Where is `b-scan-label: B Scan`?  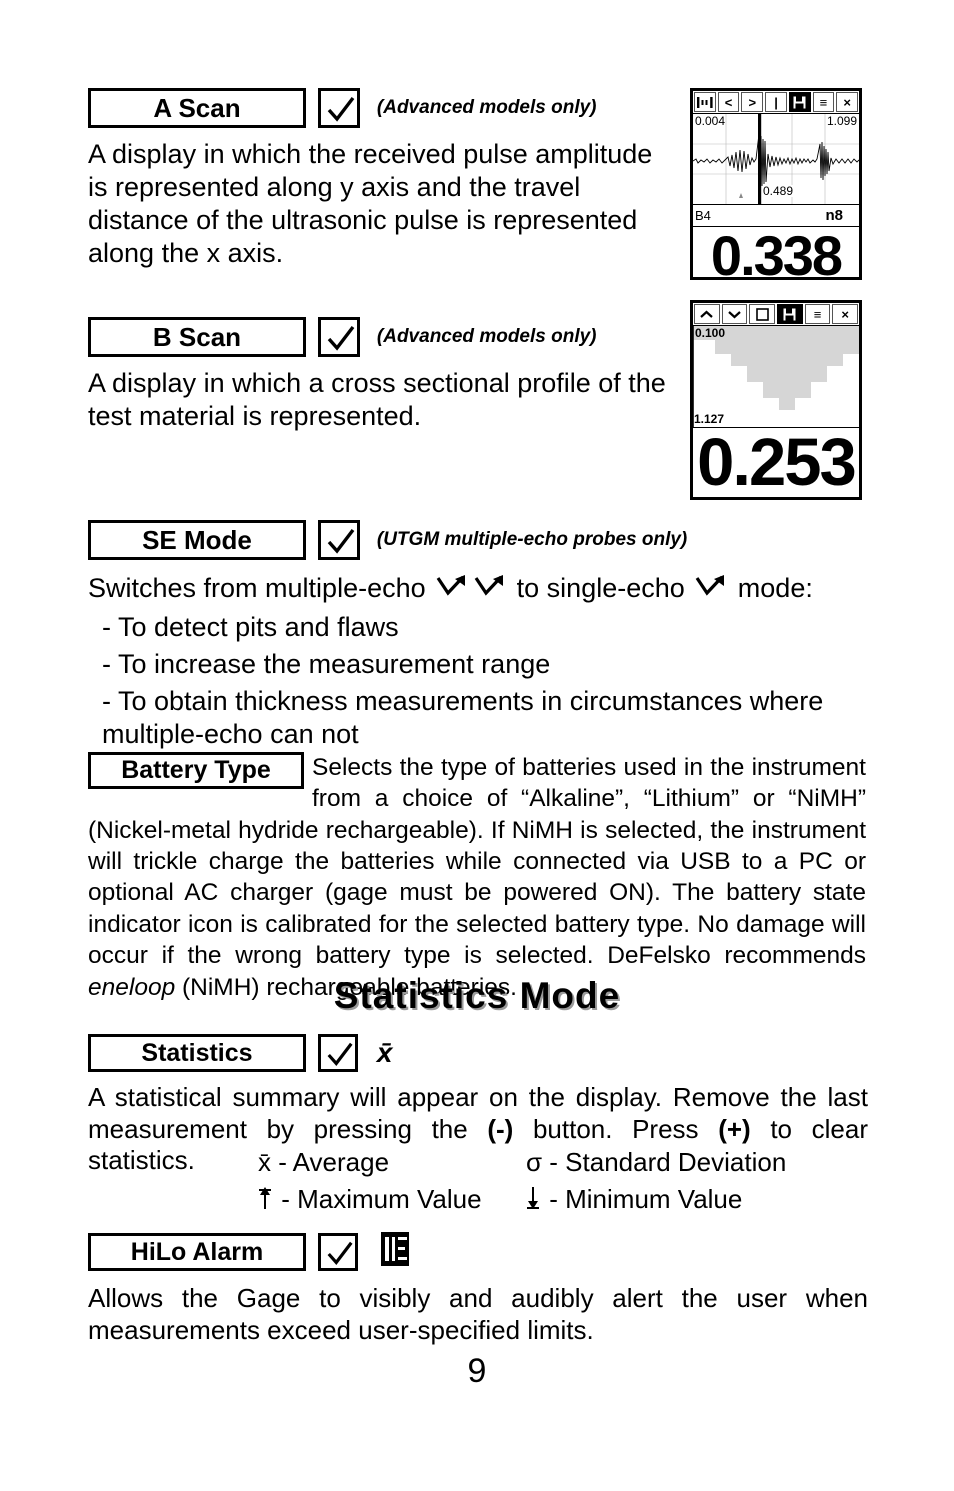
b-scan-label: B Scan is located at coordinates (197, 337).